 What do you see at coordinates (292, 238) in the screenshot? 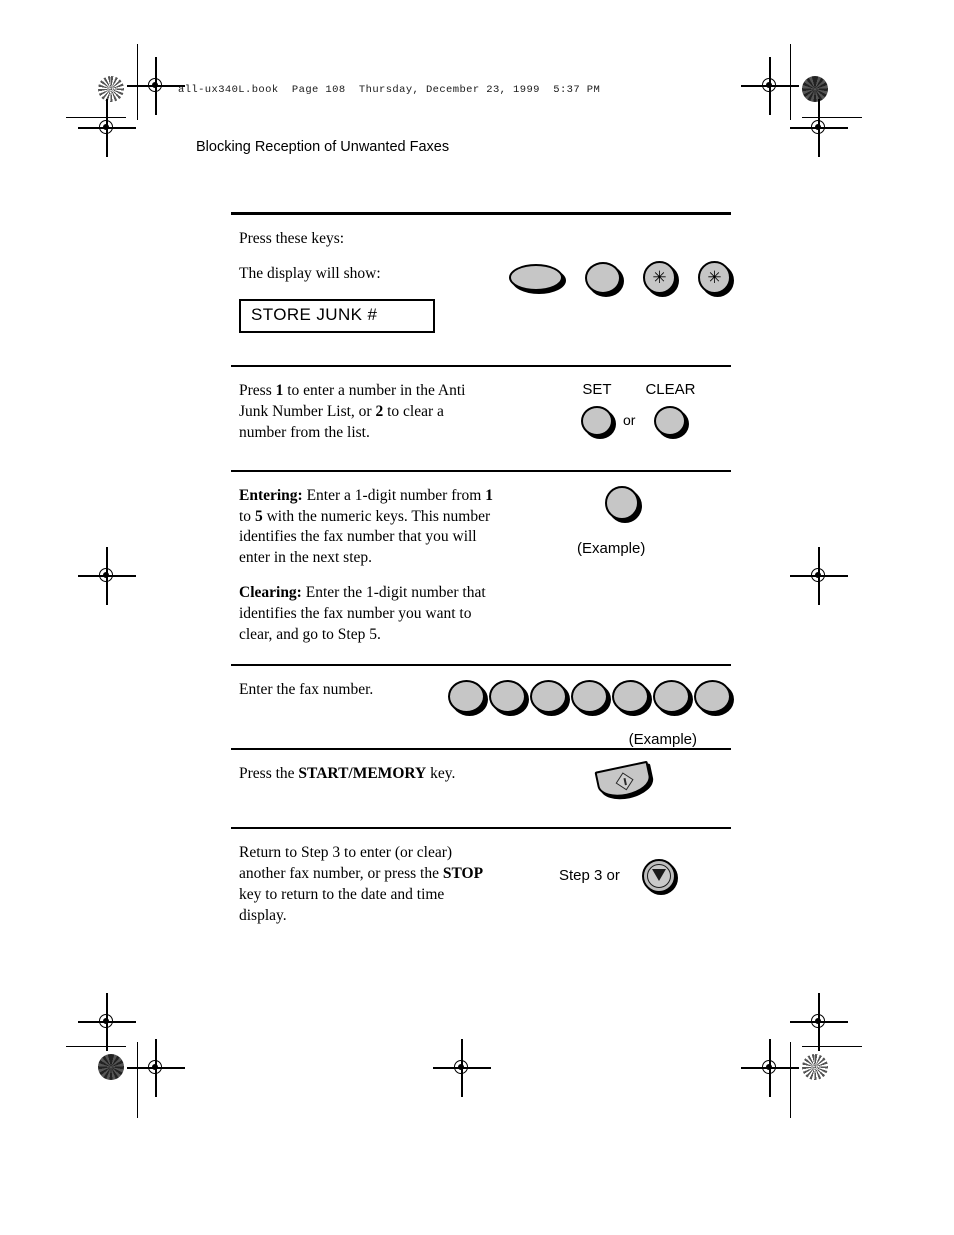
I see `instruction-line: Press these keys:` at bounding box center [292, 238].